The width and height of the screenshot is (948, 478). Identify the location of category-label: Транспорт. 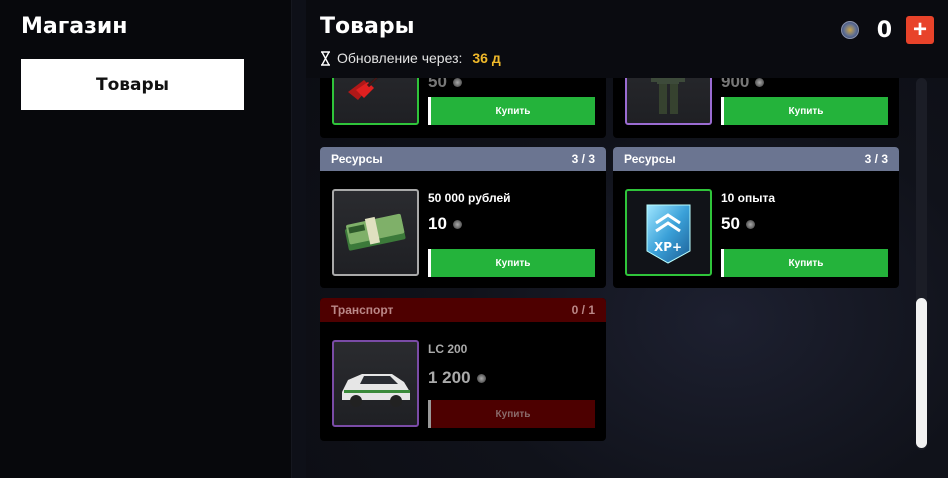
(362, 310).